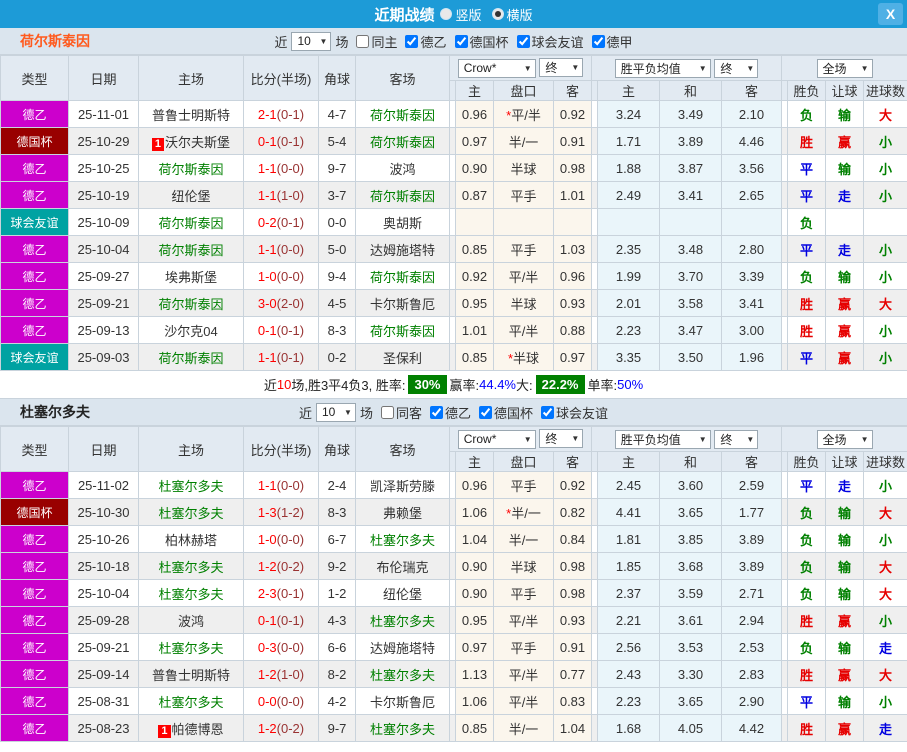 The width and height of the screenshot is (907, 752). I want to click on euro-draw-odds: 3.59, so click(690, 593).